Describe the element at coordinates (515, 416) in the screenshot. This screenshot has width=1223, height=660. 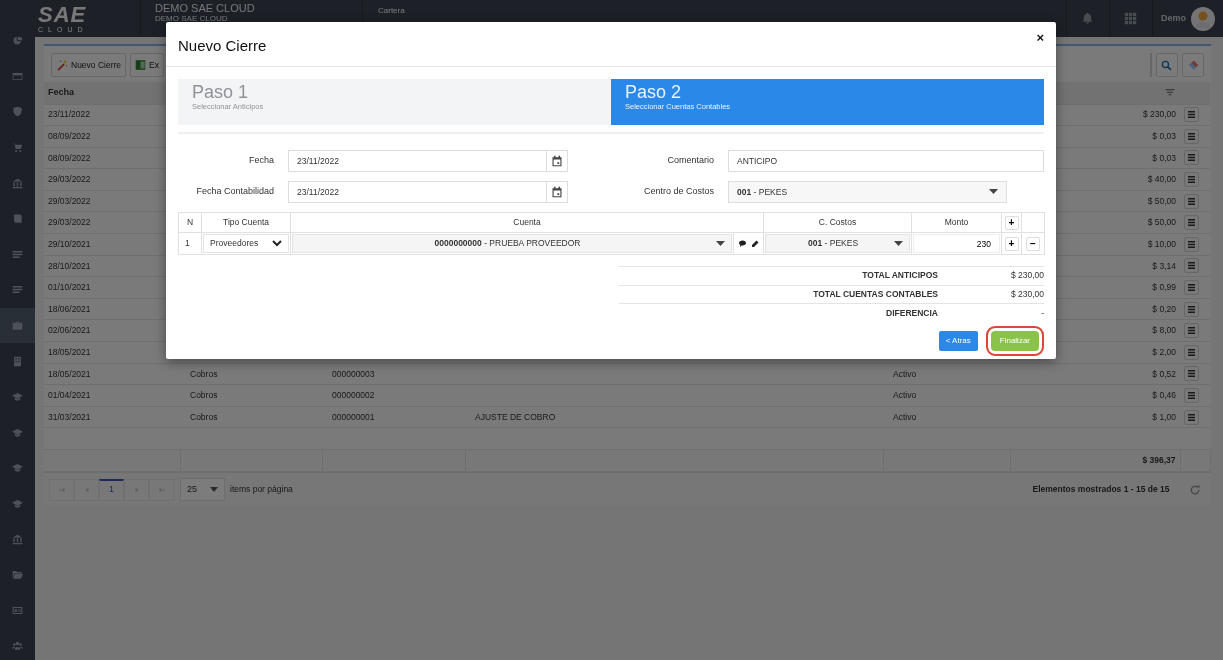
I see `description-cell: AJUSTE DE COBRO` at that location.